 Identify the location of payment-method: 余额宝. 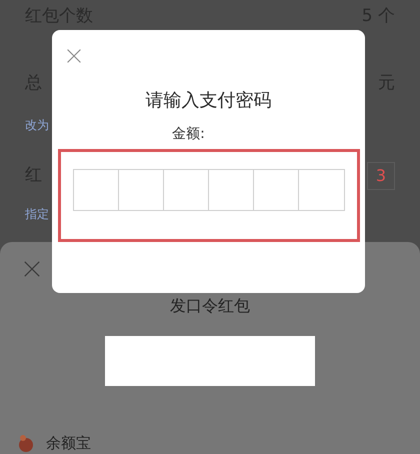
(68, 443).